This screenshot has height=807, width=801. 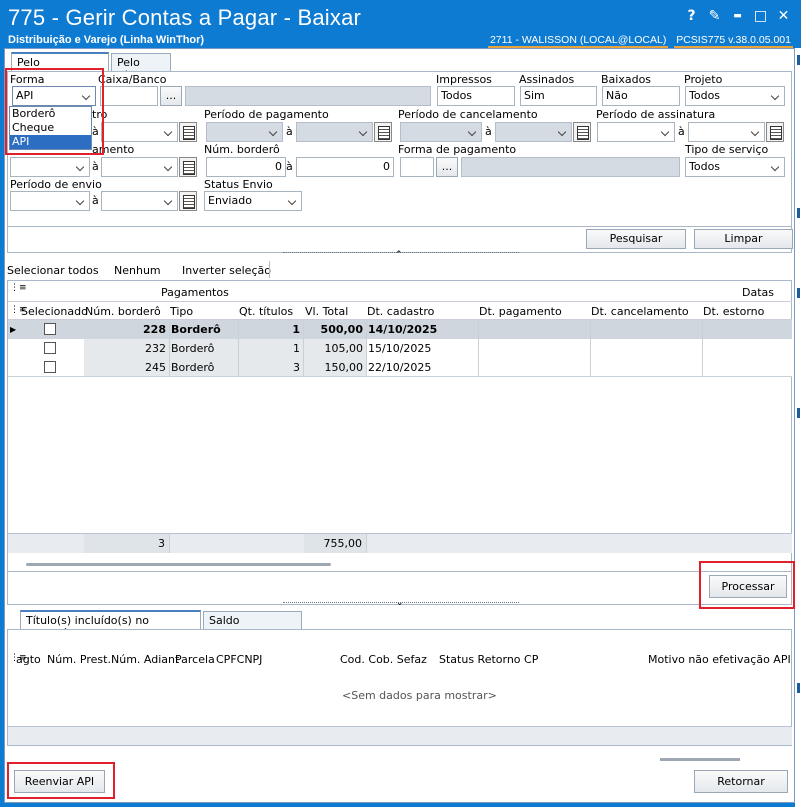 I want to click on col-selecionado: Selecionado, so click(x=54, y=311).